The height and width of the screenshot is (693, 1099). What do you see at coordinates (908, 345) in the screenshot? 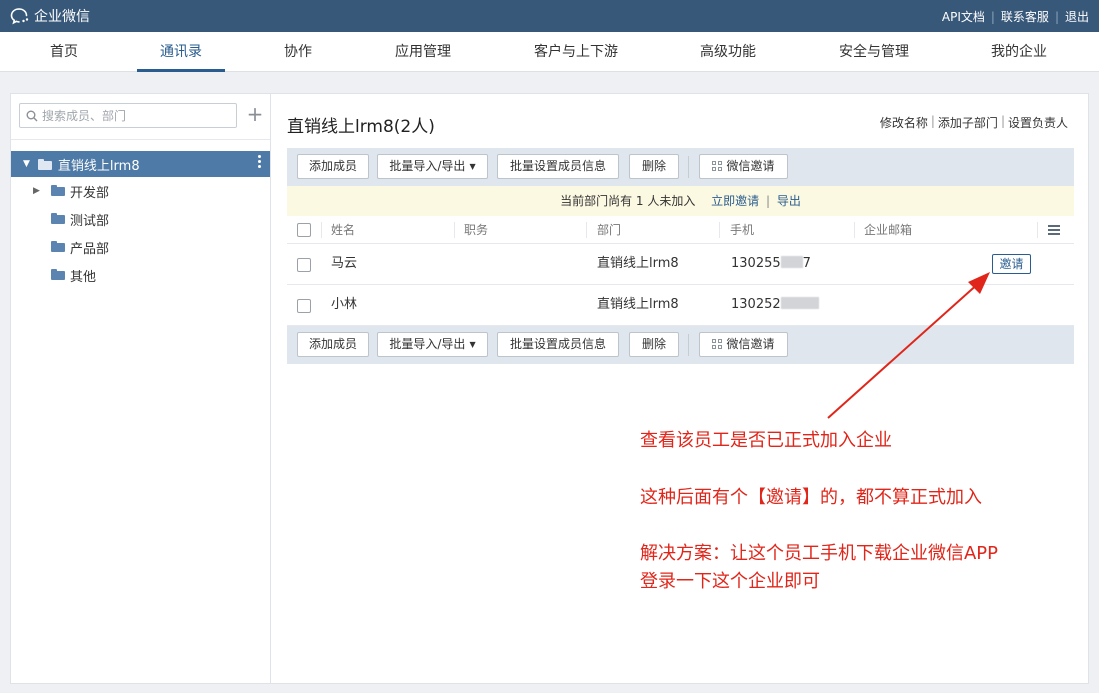
I see `annotation-arrow-icon` at bounding box center [908, 345].